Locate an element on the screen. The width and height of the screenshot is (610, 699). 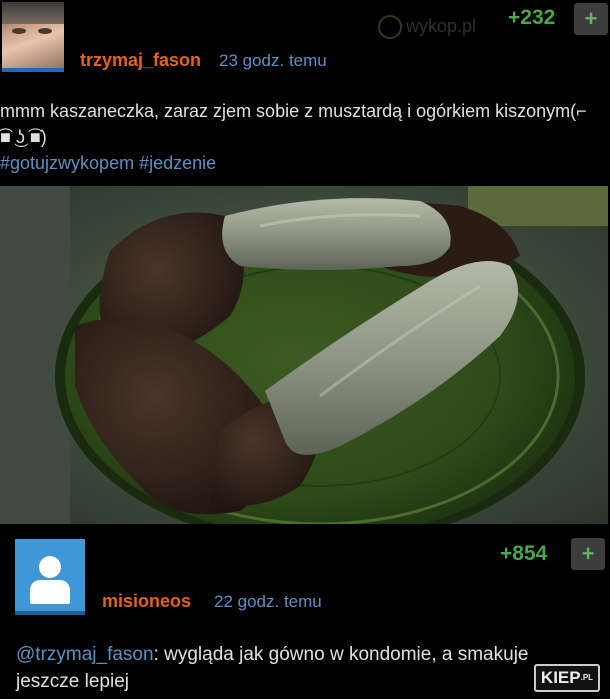
mention-link: @trzymaj_fason is located at coordinates (85, 654).